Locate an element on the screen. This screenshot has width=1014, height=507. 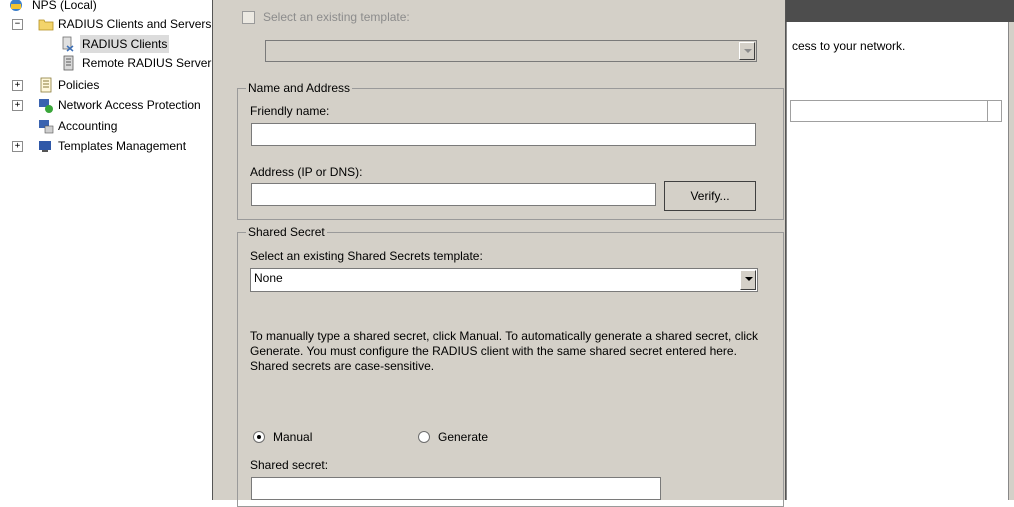
tree-item-label: RADIUS Clients is located at coordinates (125, 44).